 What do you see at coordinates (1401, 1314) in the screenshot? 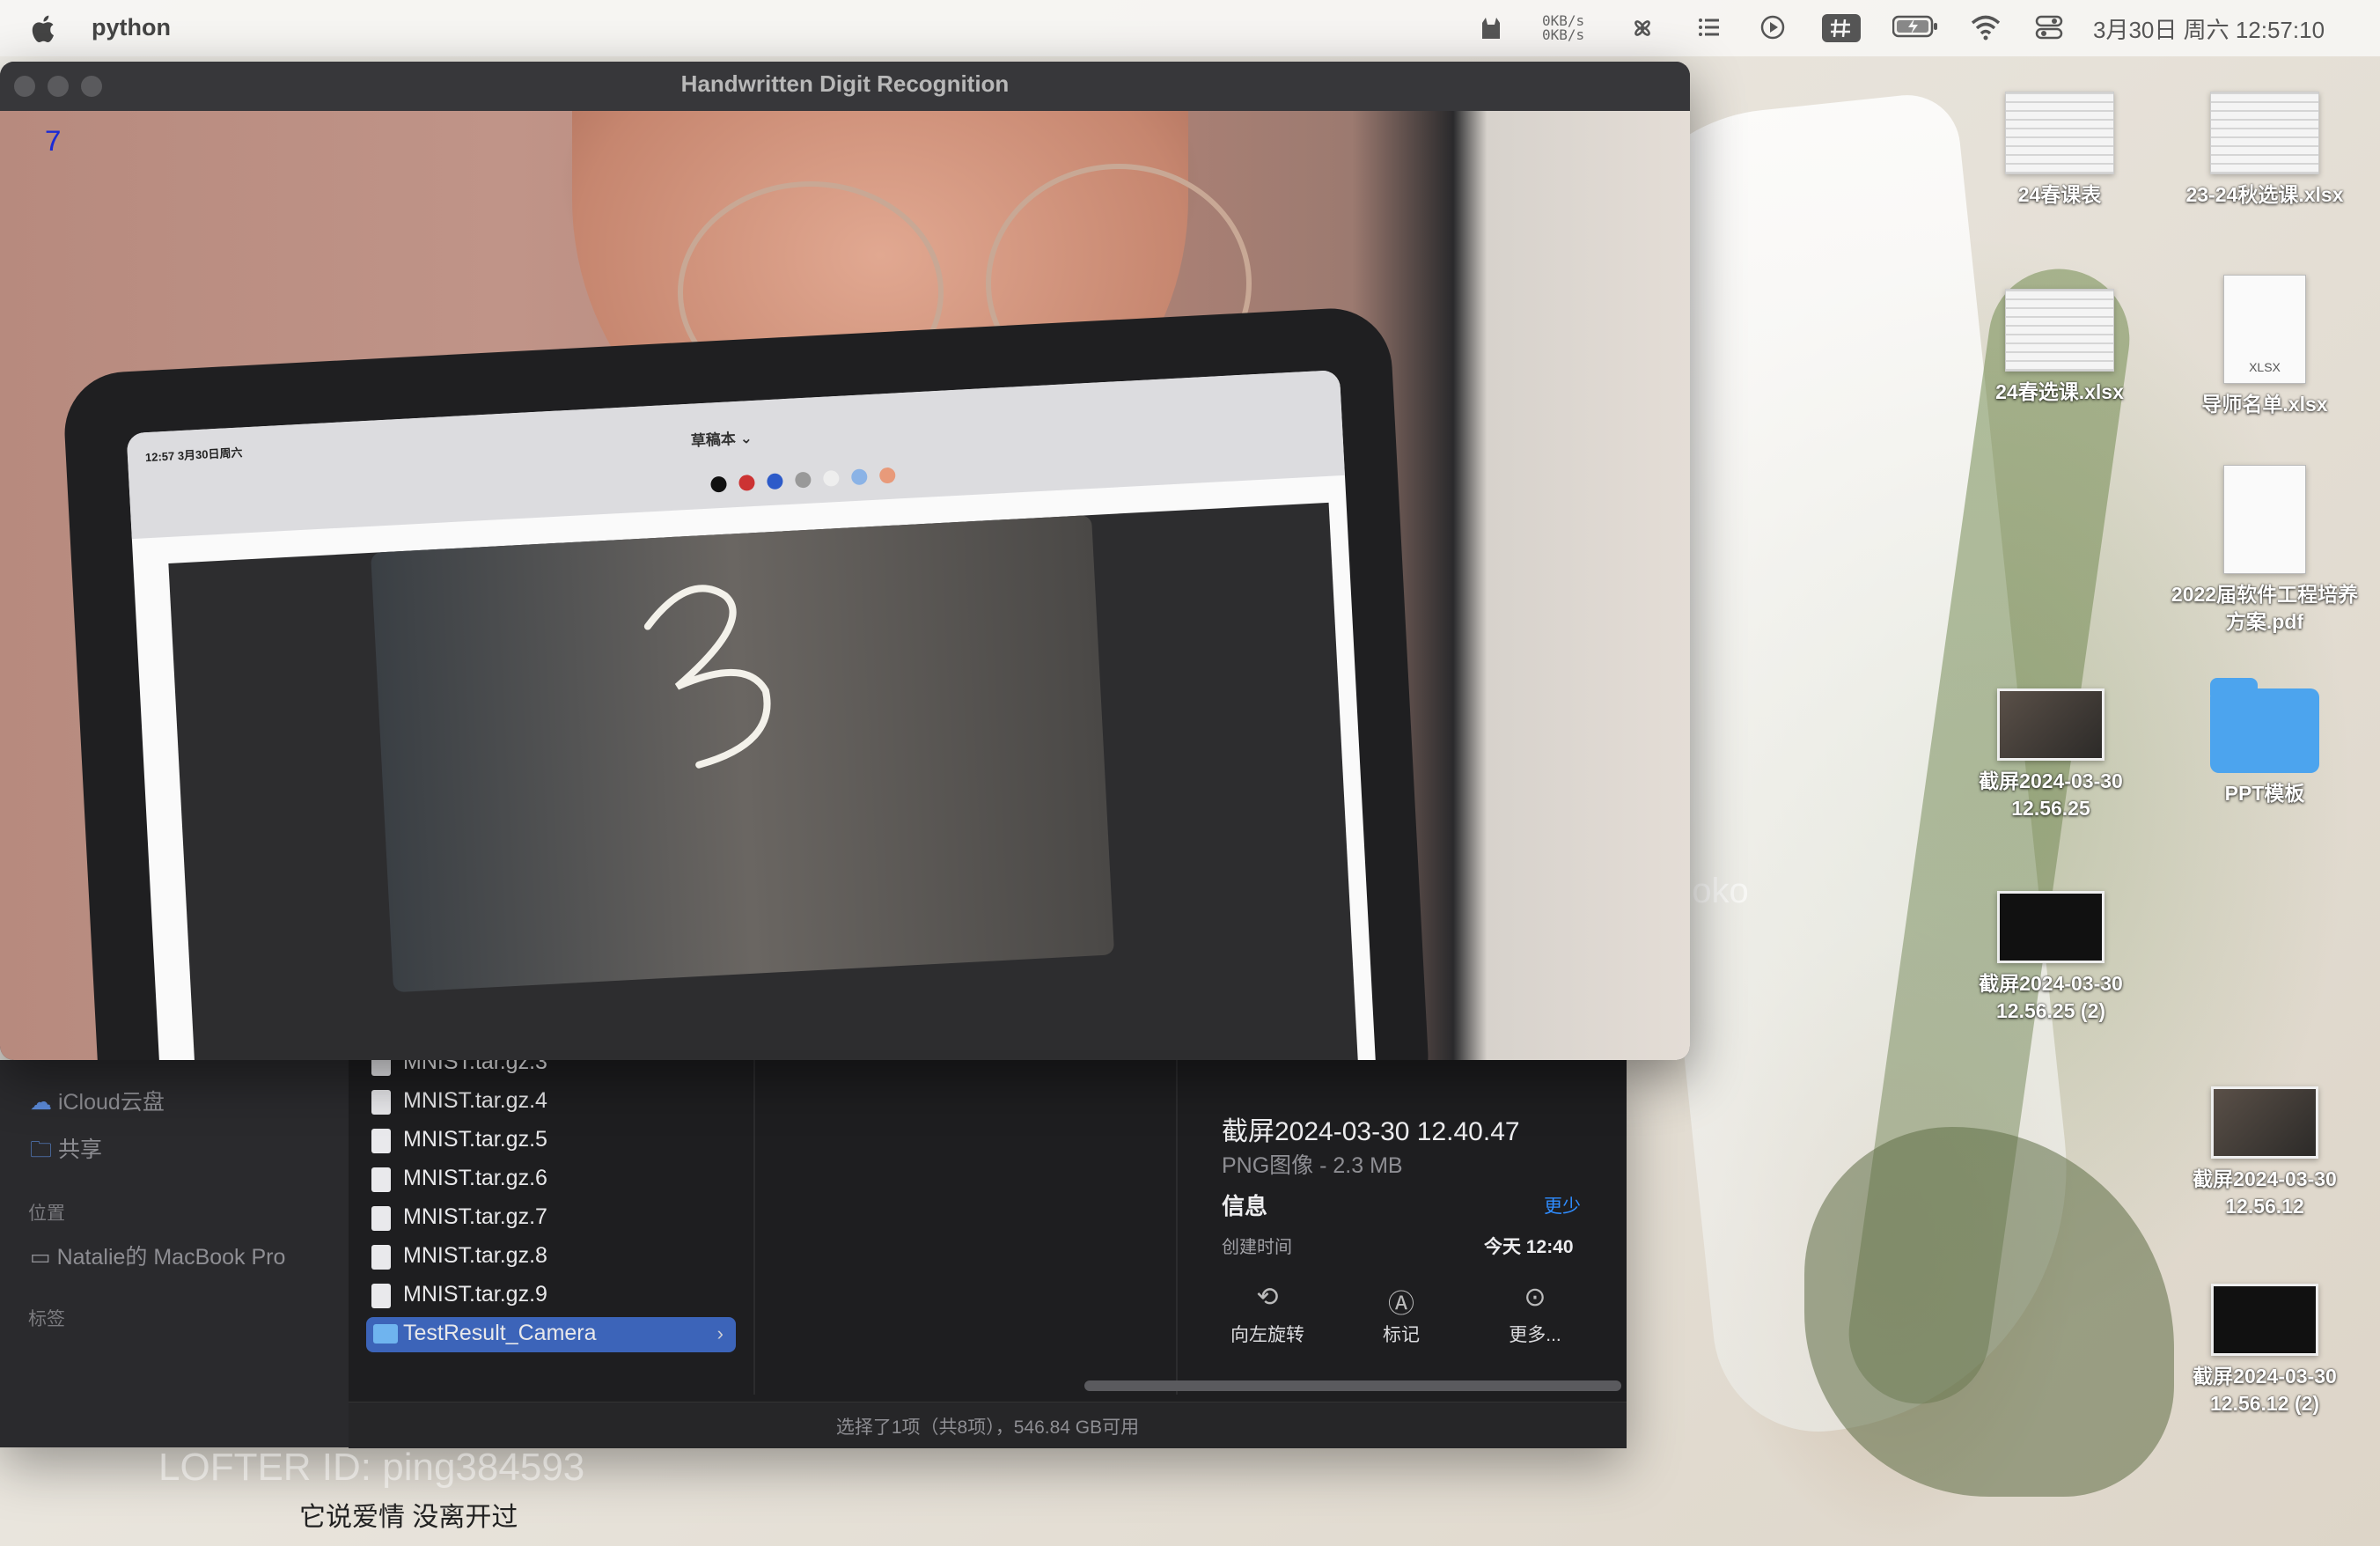
I see `markup-button: Ⓐ 标记` at bounding box center [1401, 1314].